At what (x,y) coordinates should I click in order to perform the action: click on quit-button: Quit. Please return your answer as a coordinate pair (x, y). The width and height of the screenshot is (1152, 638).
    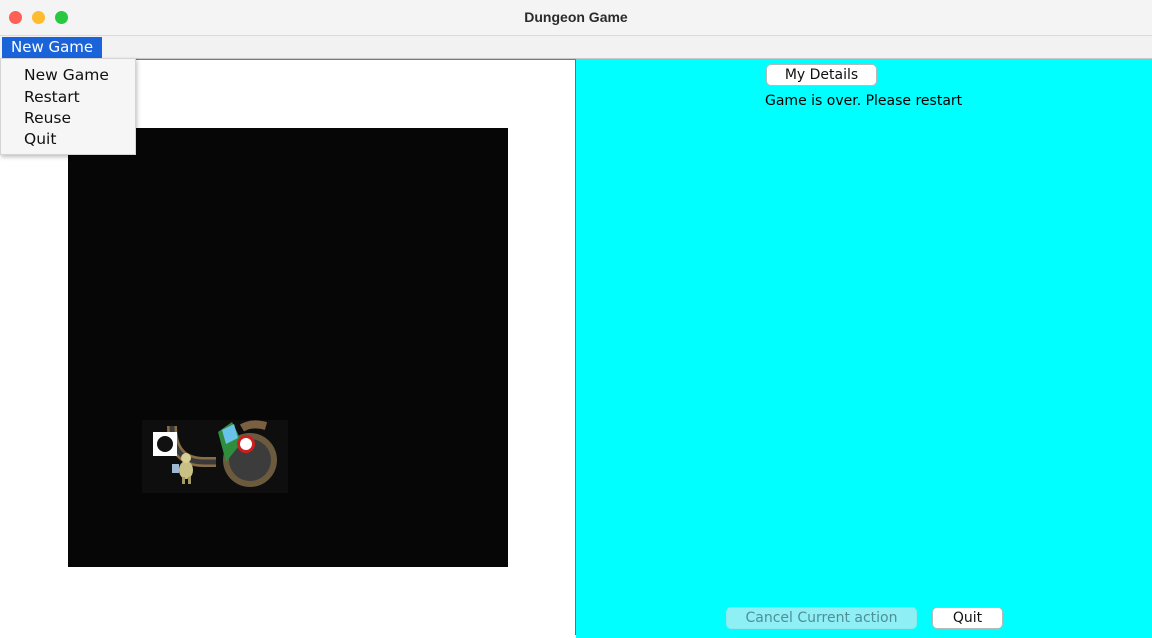
    Looking at the image, I should click on (967, 618).